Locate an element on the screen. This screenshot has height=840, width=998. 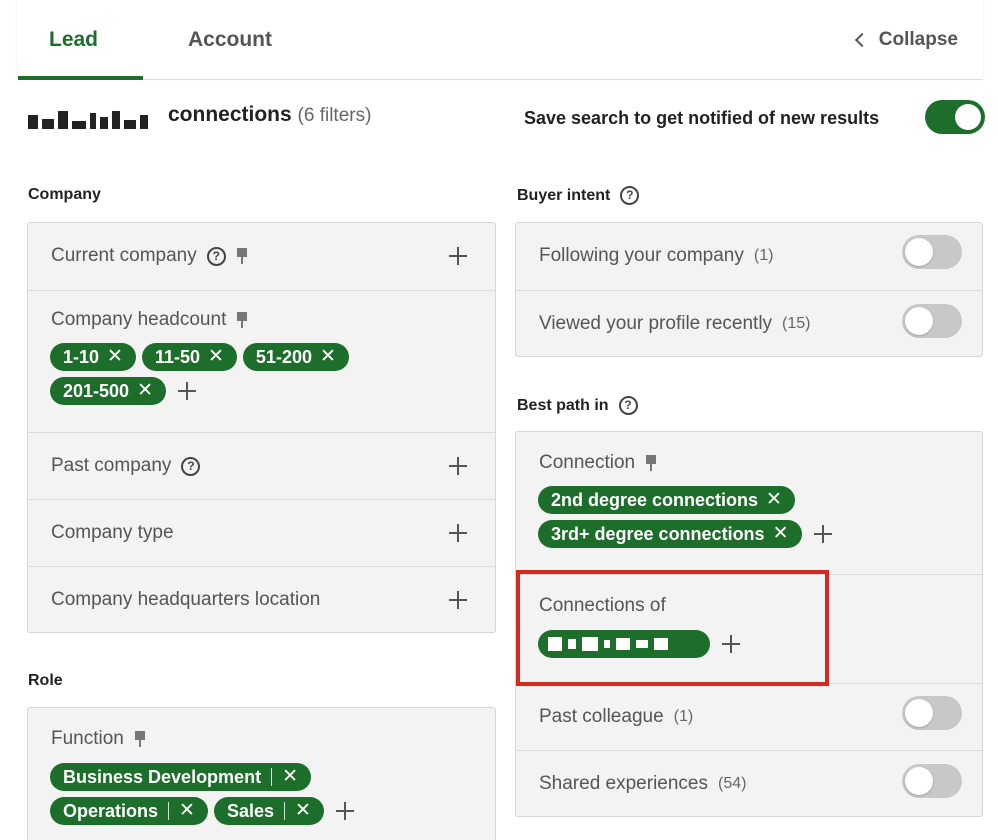
chip-headcount: 201-500 ✕ is located at coordinates (108, 391).